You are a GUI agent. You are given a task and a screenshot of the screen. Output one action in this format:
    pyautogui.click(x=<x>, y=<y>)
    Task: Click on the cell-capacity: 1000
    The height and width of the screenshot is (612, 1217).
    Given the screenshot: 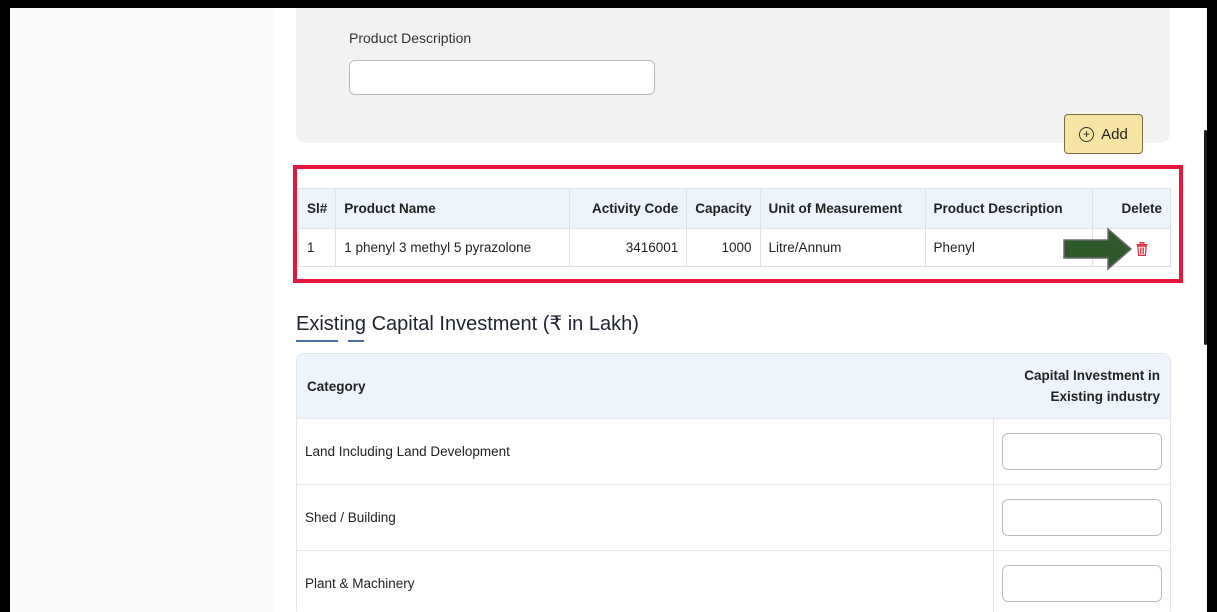 What is the action you would take?
    pyautogui.click(x=723, y=247)
    